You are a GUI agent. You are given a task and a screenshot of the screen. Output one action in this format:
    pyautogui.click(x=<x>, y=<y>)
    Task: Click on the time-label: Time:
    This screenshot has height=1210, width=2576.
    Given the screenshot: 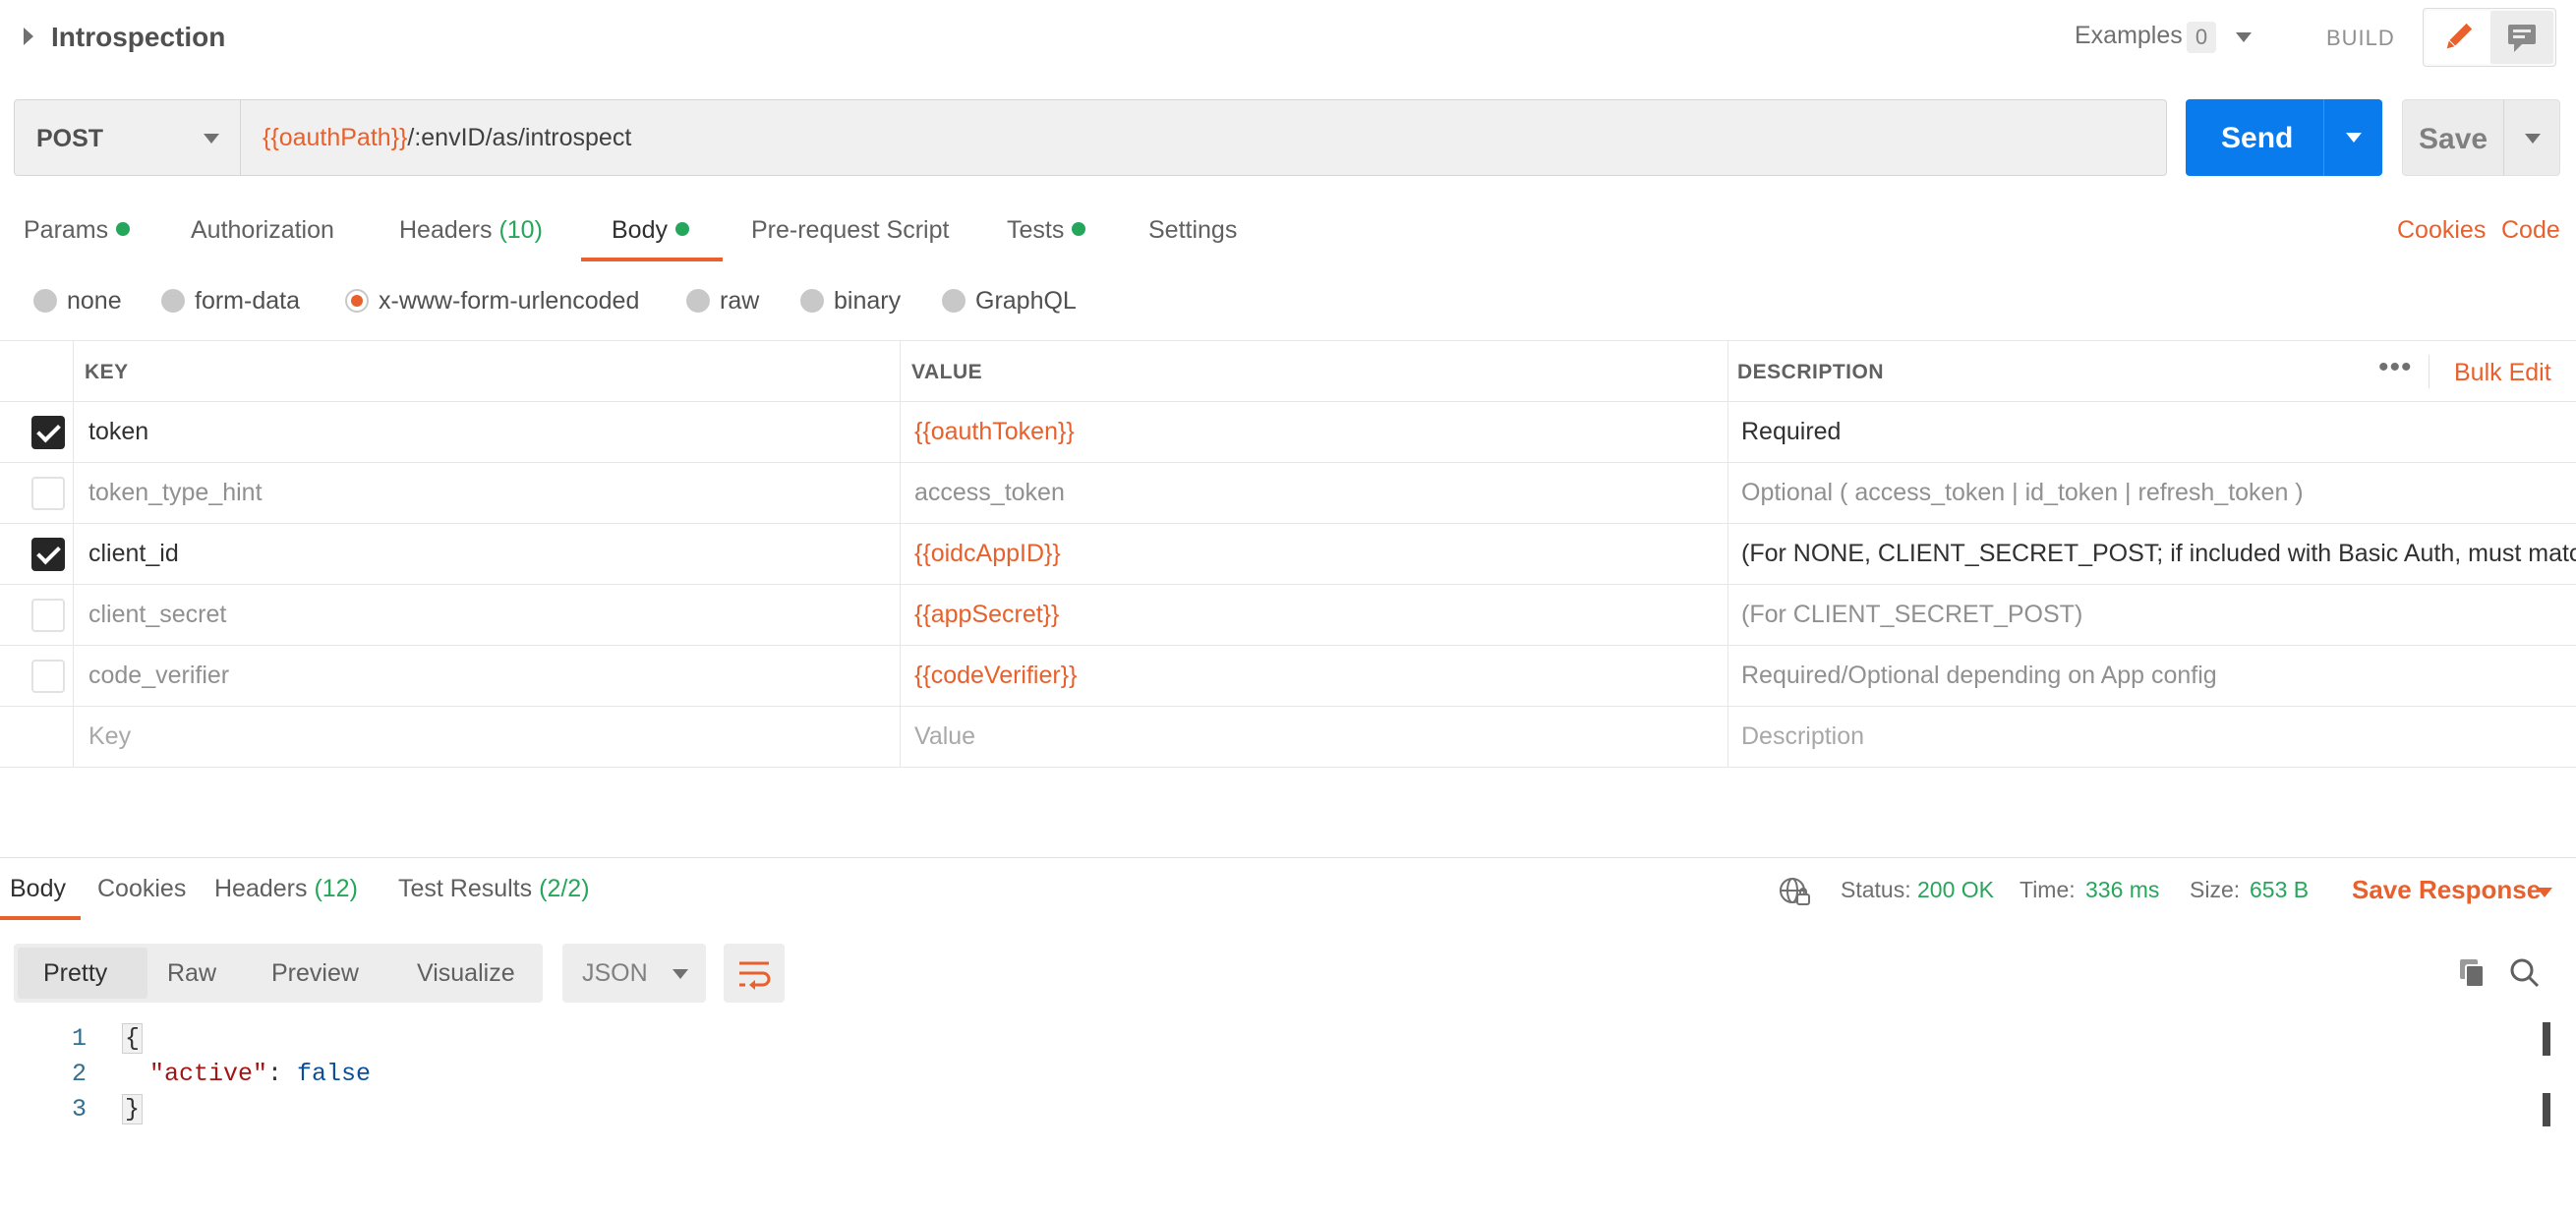 What is the action you would take?
    pyautogui.click(x=2048, y=889)
    